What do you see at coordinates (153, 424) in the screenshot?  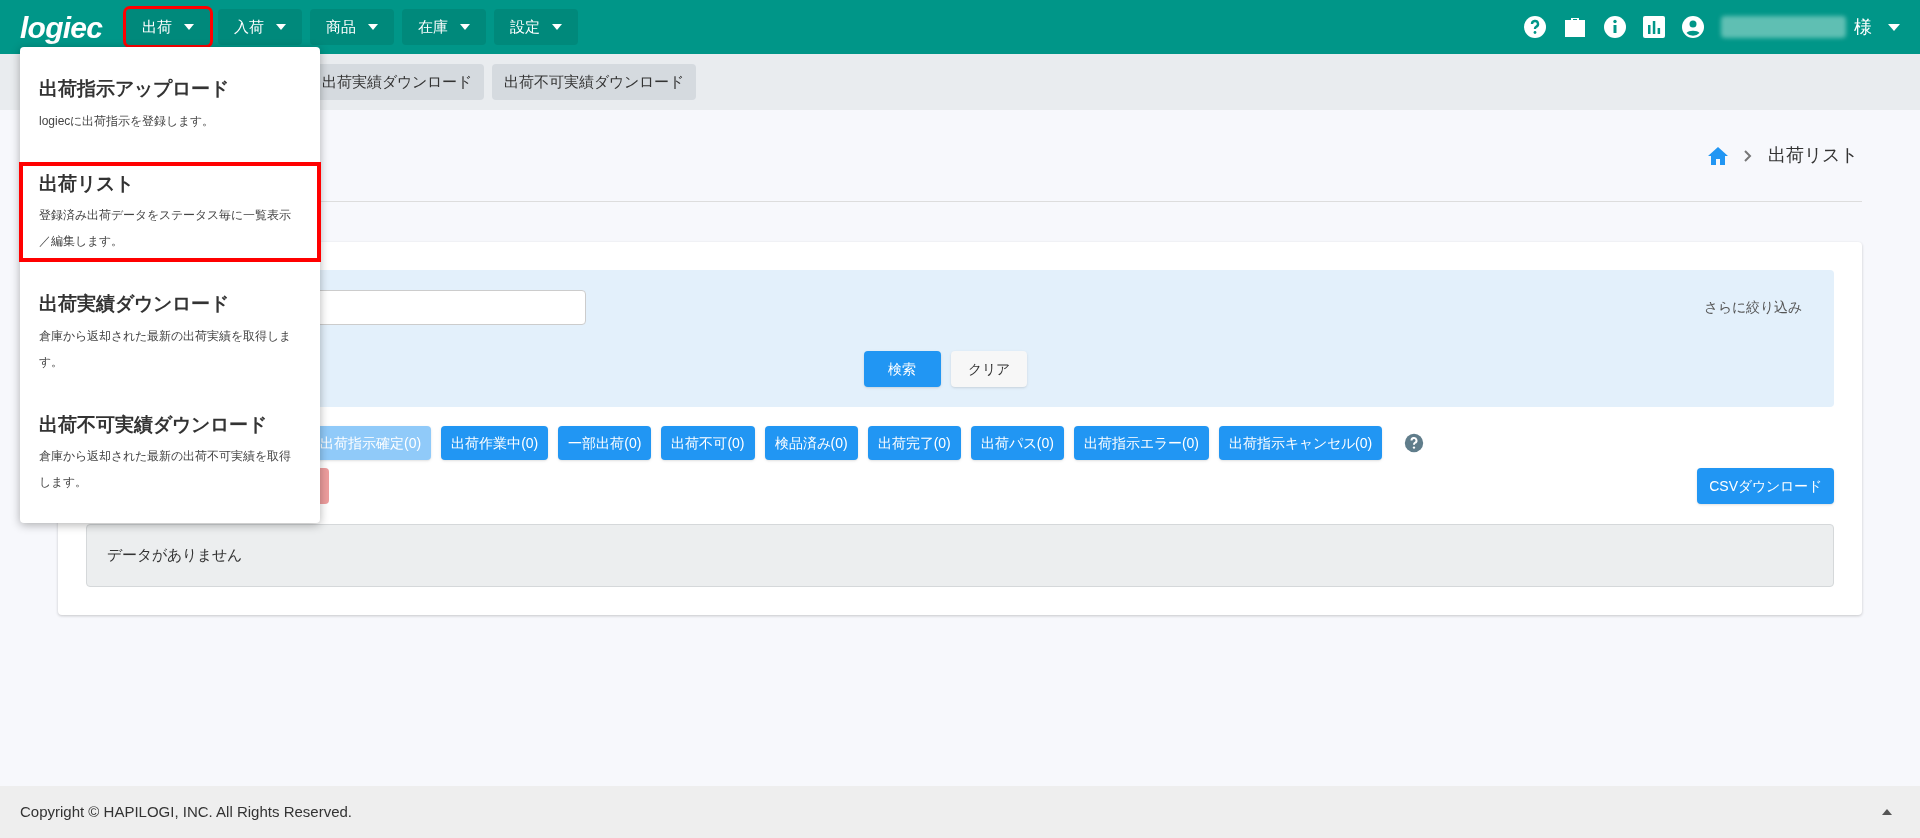 I see `dropdown-item-title: 出荷不可実績ダウンロード` at bounding box center [153, 424].